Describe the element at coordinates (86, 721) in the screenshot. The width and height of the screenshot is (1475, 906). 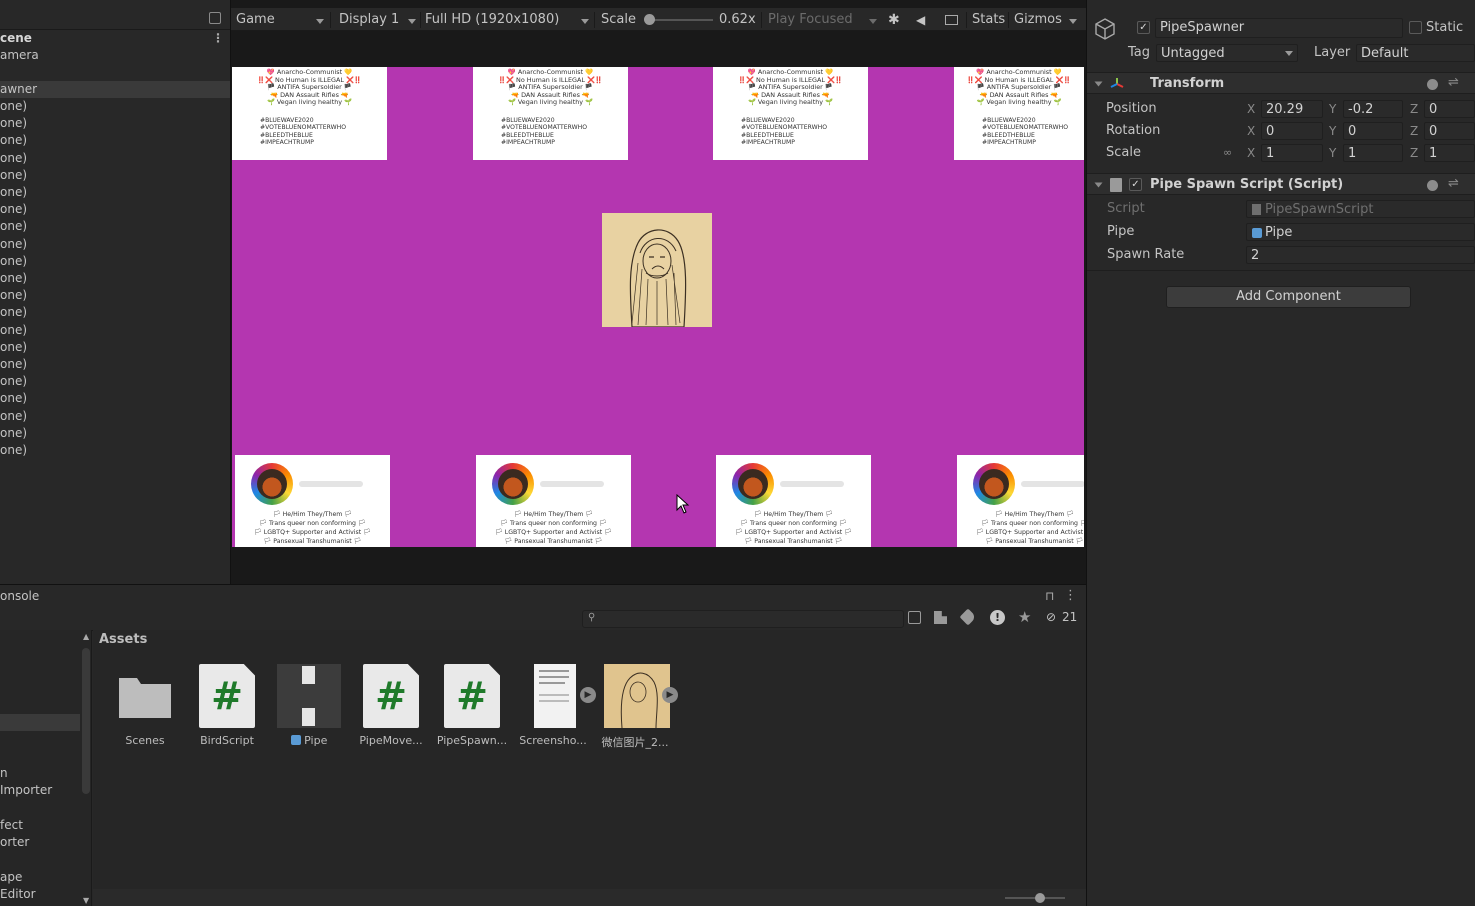
I see `scrollbar` at that location.